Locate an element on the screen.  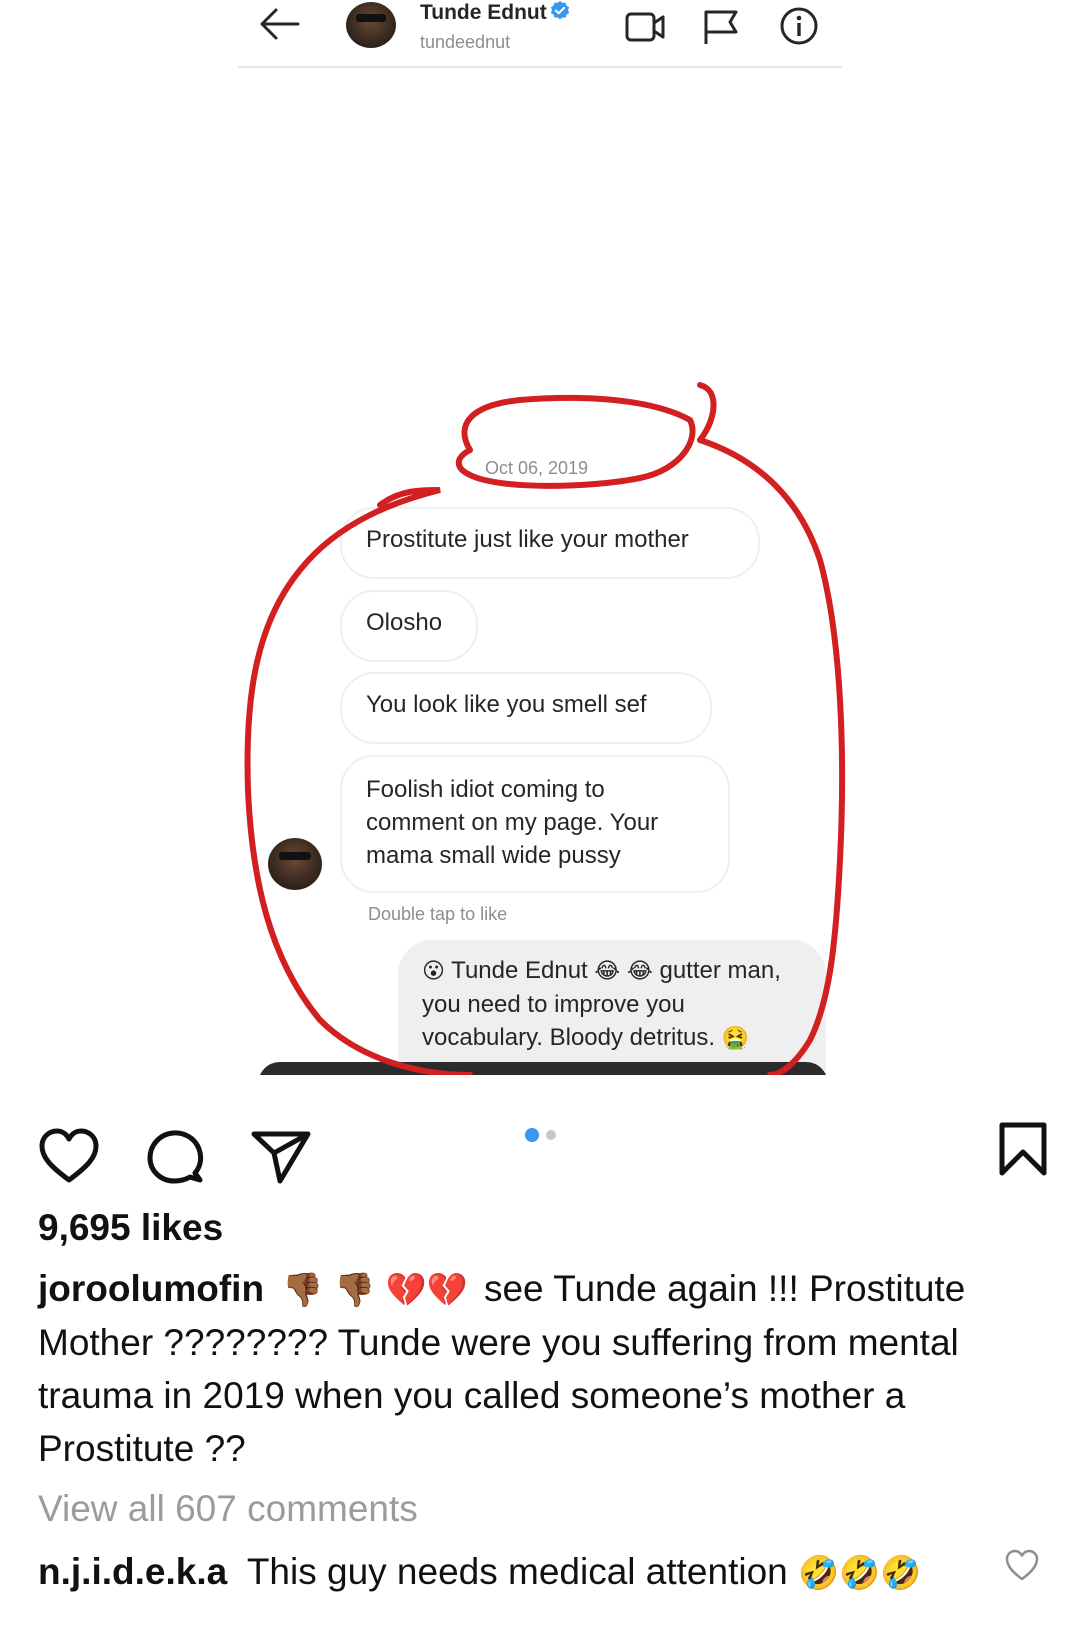
message-date: Oct 06, 2019 is located at coordinates (537, 468).